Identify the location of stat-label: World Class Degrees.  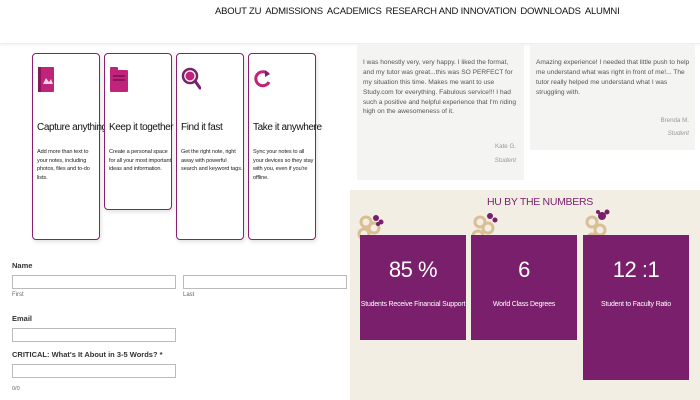
(524, 304).